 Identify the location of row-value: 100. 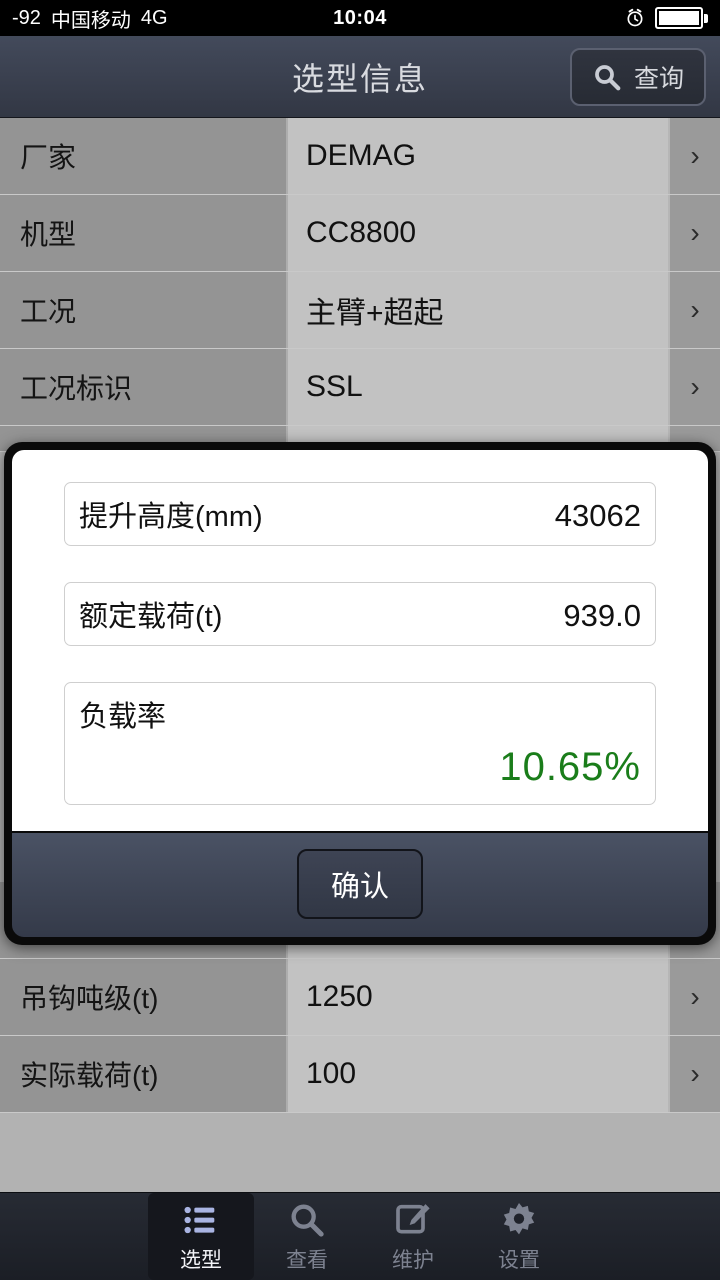
(478, 1074).